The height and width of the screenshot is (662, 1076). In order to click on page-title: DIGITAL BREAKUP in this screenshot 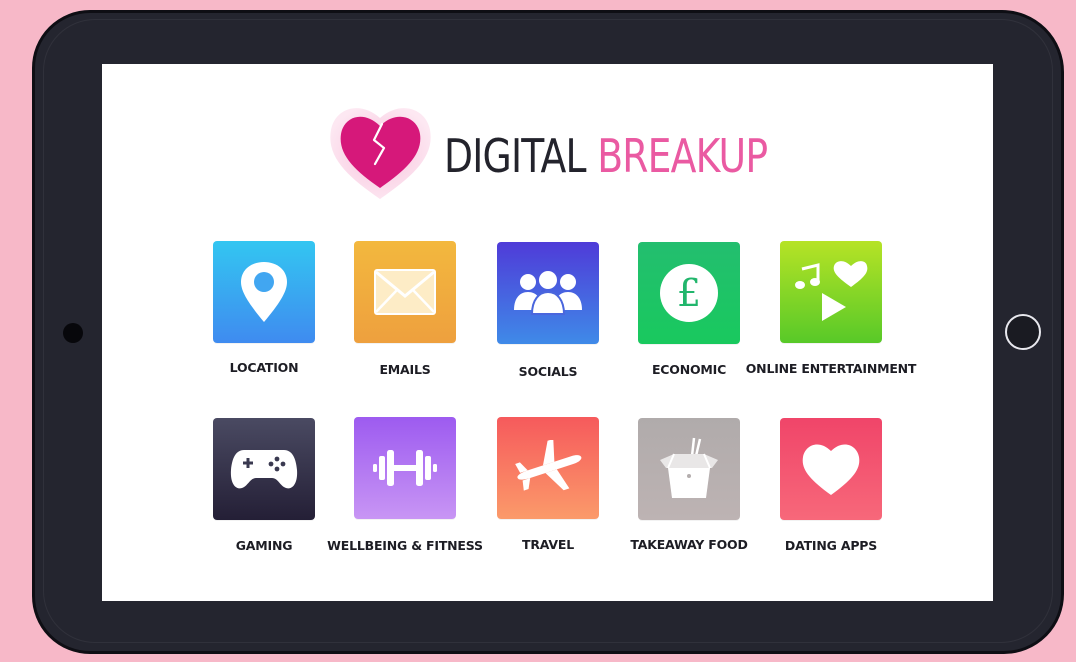, I will do `click(606, 156)`.